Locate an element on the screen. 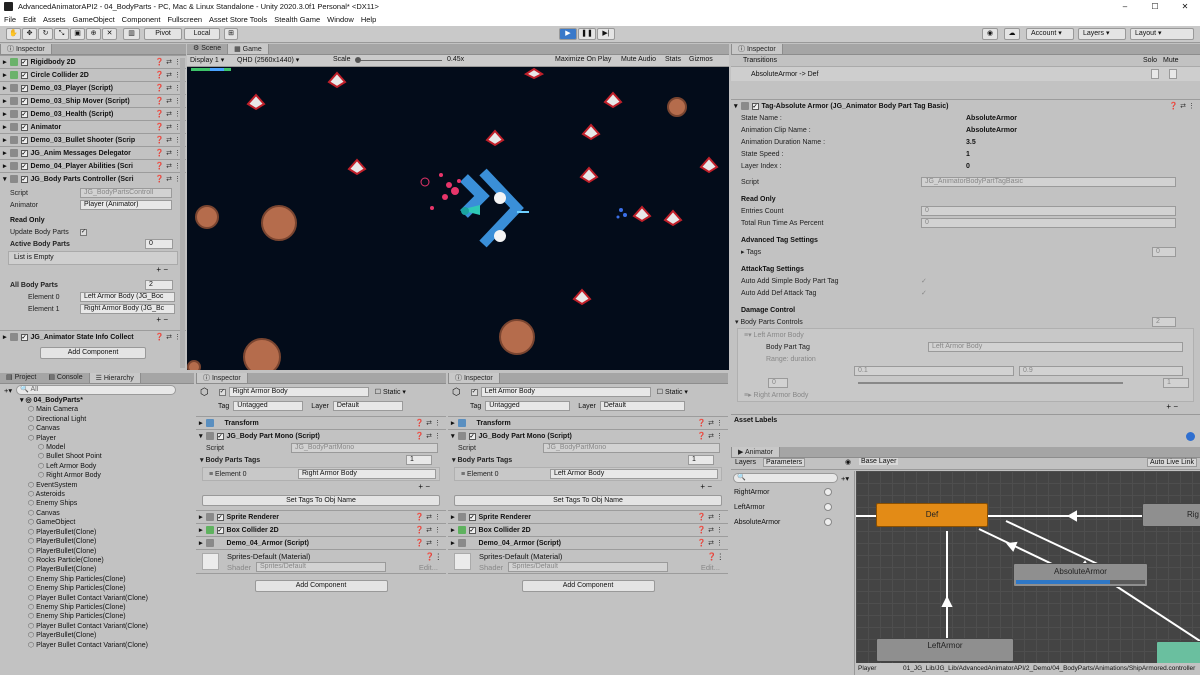  element-value: Right Armor Body is located at coordinates (367, 474).